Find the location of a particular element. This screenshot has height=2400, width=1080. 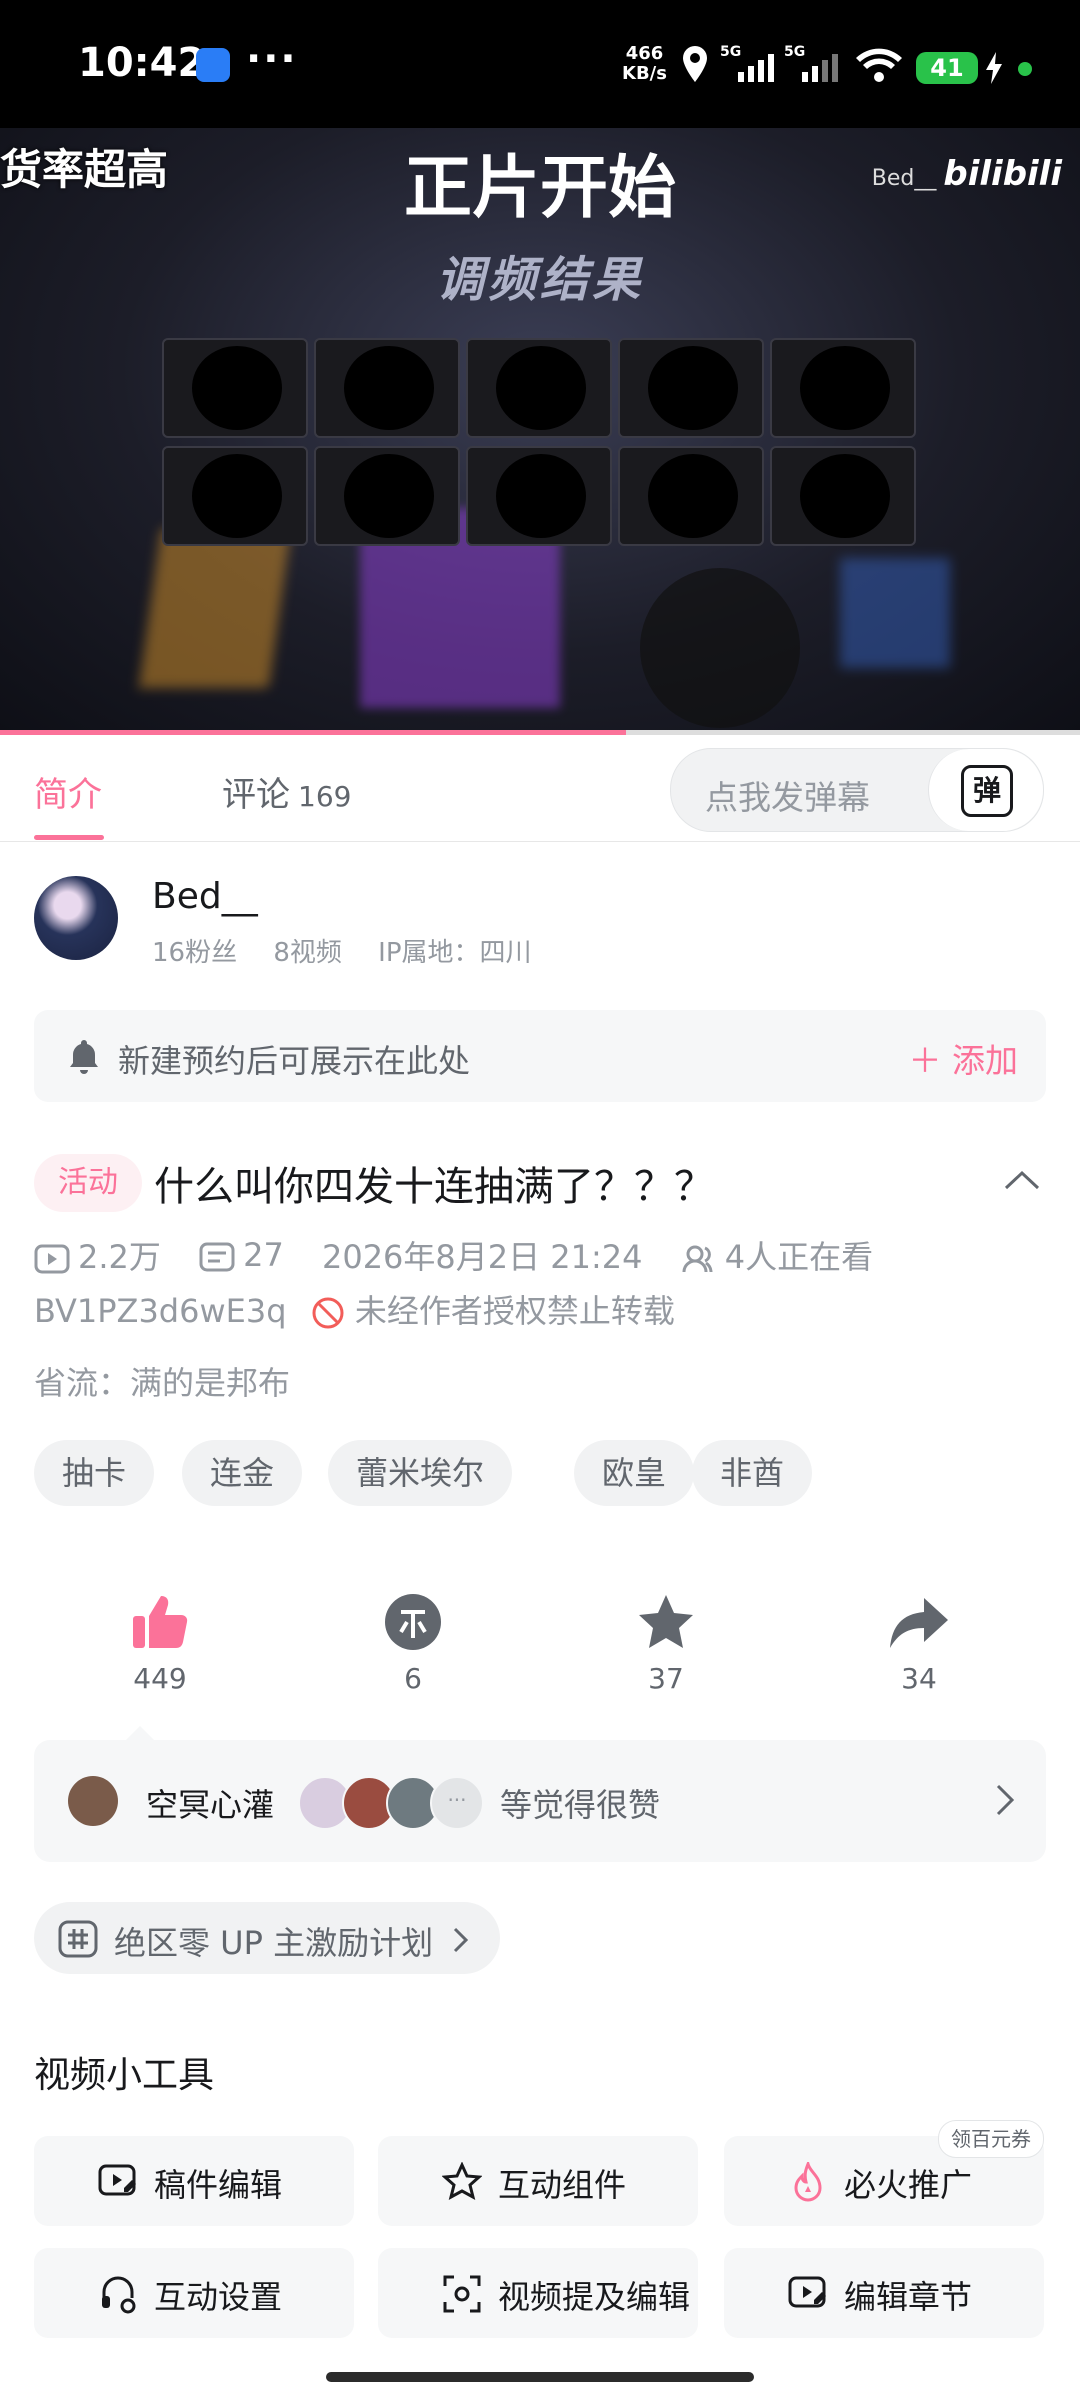

add-reservation-button: ＋ 添加 is located at coordinates (964, 1058).